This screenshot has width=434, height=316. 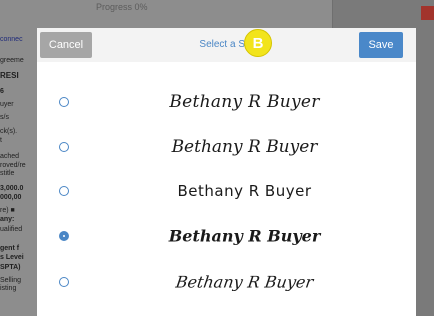 I want to click on step-badge: B, so click(x=258, y=43).